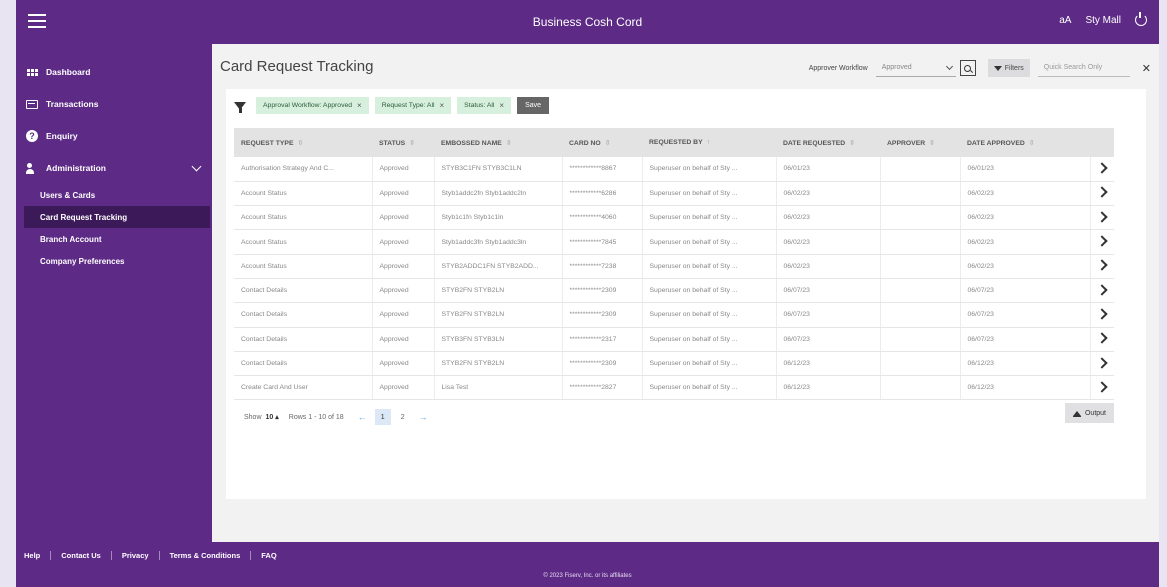  What do you see at coordinates (602, 218) in the screenshot?
I see `table-cell: ************4060` at bounding box center [602, 218].